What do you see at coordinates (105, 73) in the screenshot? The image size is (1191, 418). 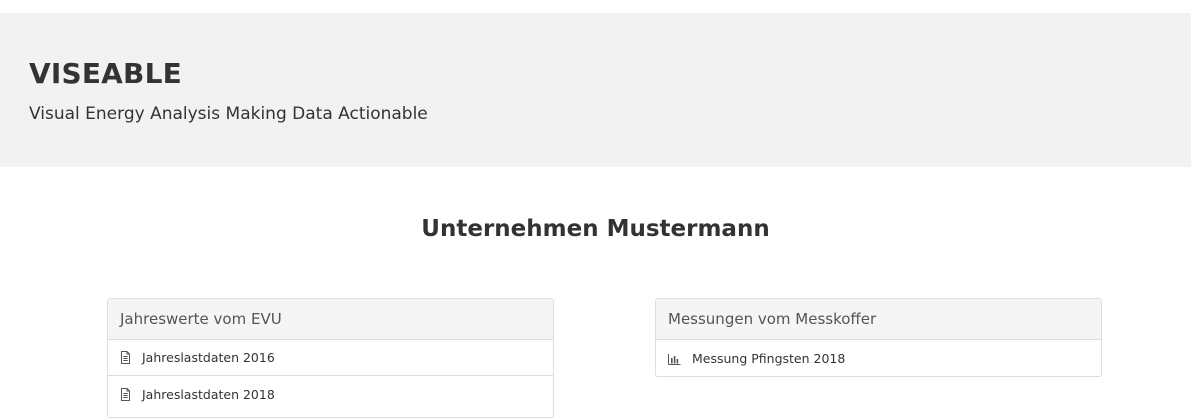 I see `app-title: VISEABLE` at bounding box center [105, 73].